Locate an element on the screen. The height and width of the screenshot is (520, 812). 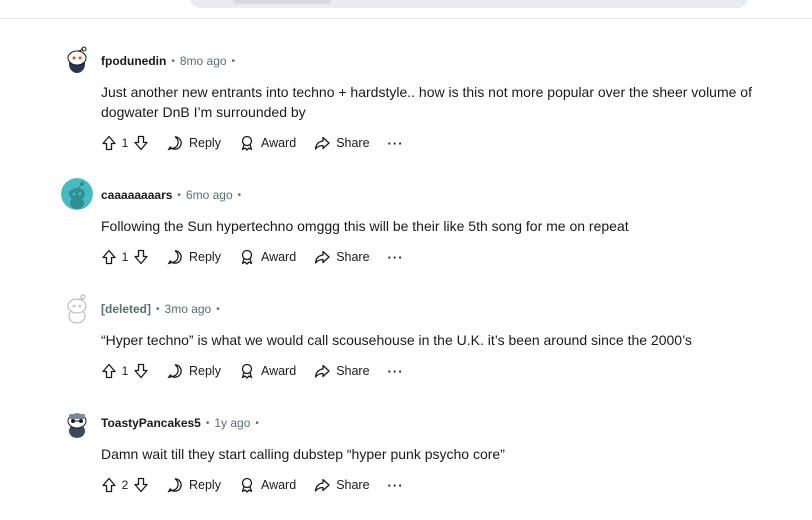
vote-count: 2 is located at coordinates (125, 485).